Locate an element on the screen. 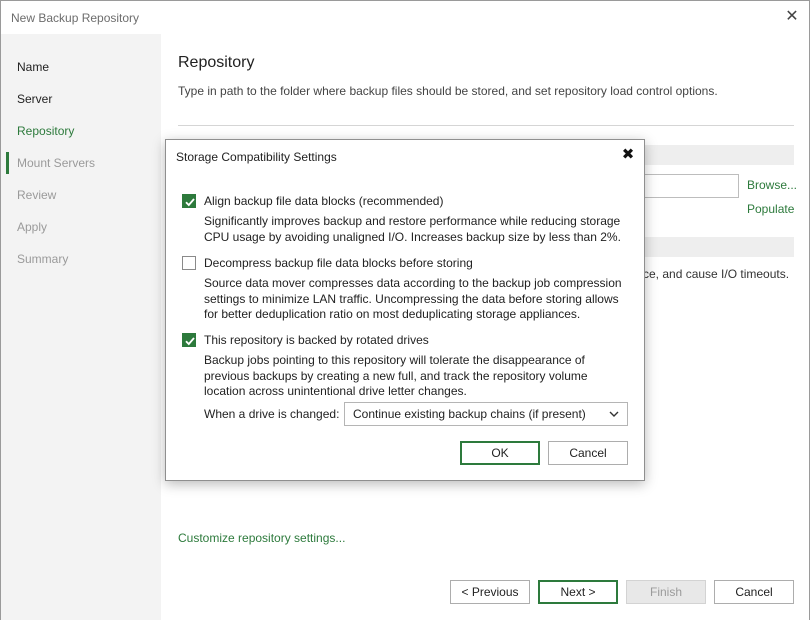 This screenshot has width=810, height=620. rotated-drives-checkbox is located at coordinates (189, 340).